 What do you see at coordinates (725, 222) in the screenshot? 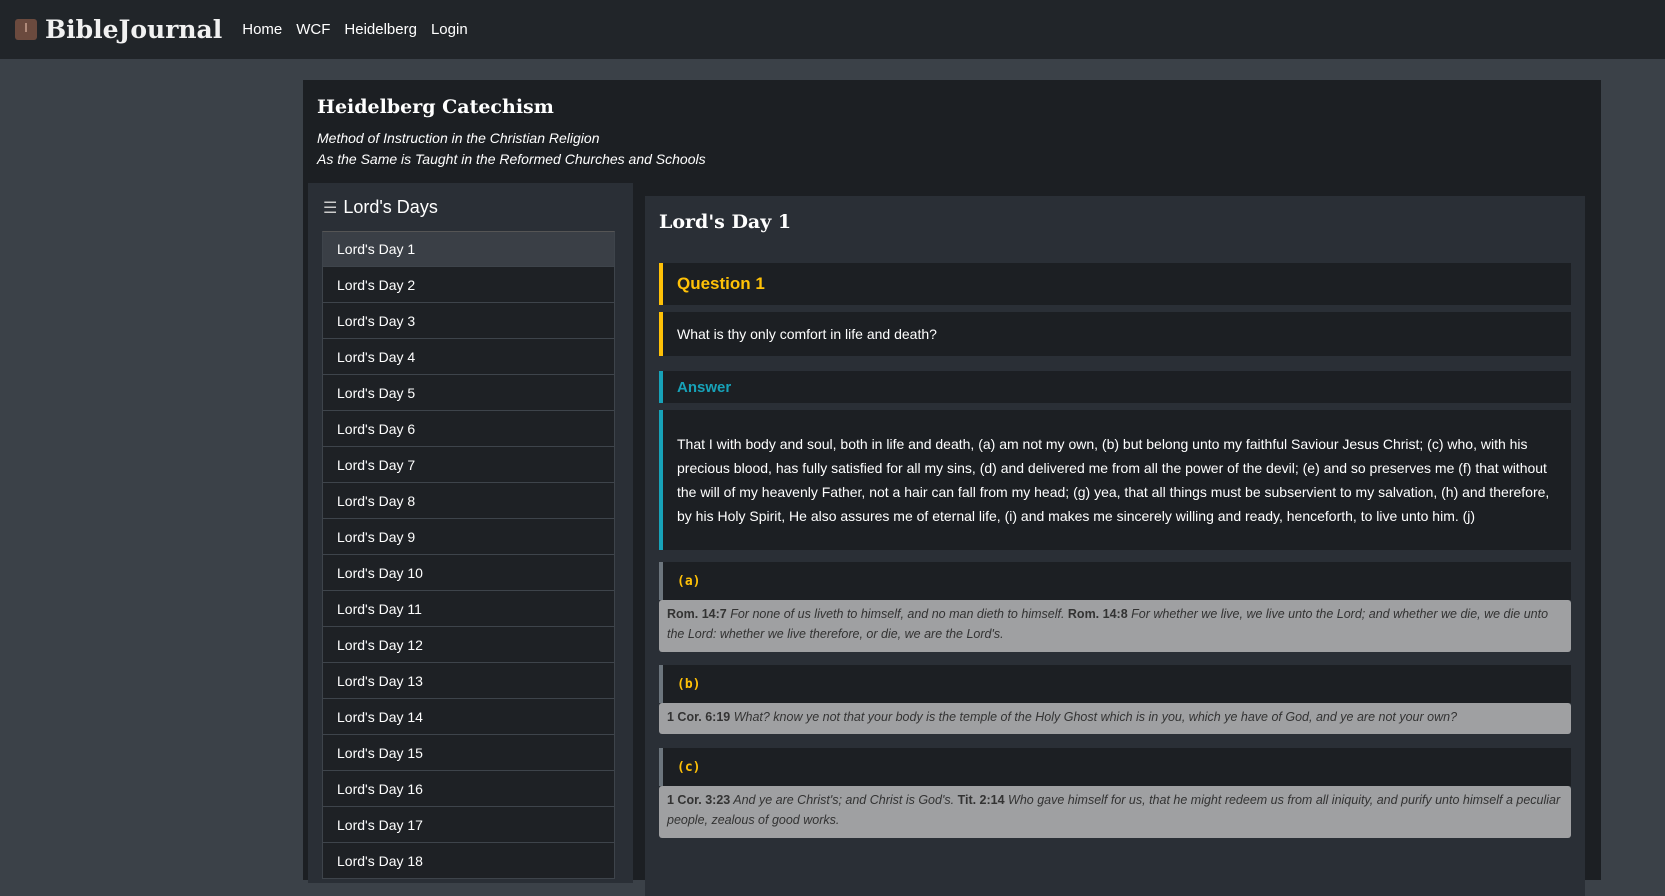
I see `day-title: Lord's Day 1` at bounding box center [725, 222].